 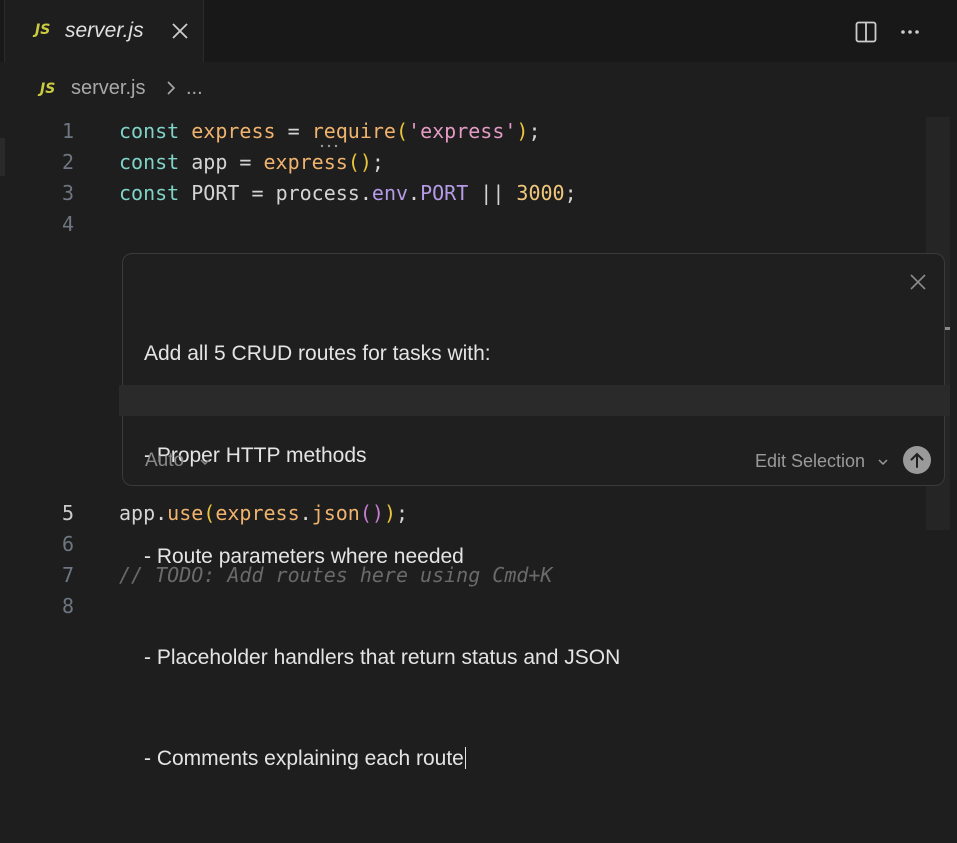 I want to click on model-selector: Auto, so click(x=164, y=461).